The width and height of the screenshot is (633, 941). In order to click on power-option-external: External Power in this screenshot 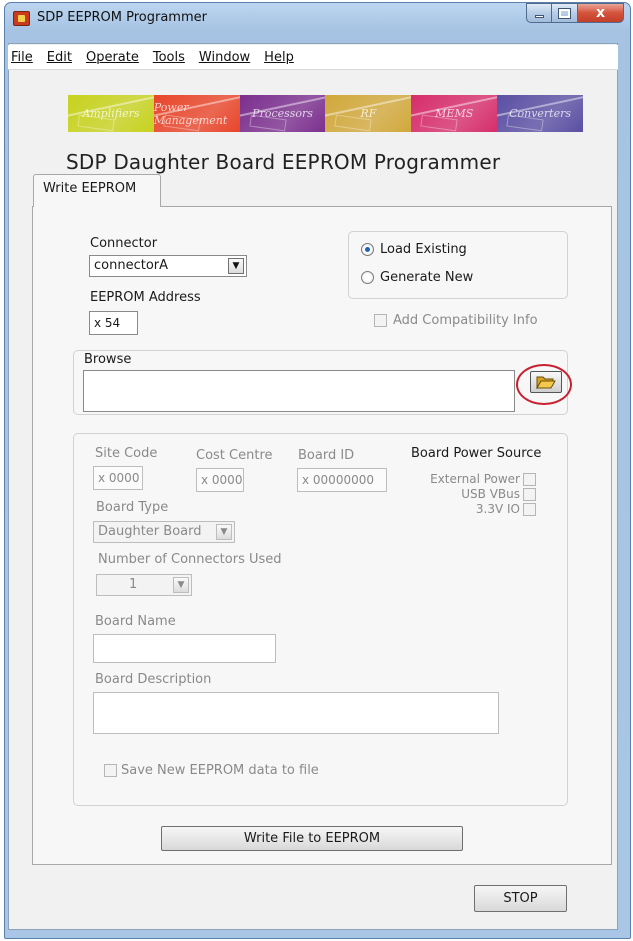, I will do `click(483, 479)`.